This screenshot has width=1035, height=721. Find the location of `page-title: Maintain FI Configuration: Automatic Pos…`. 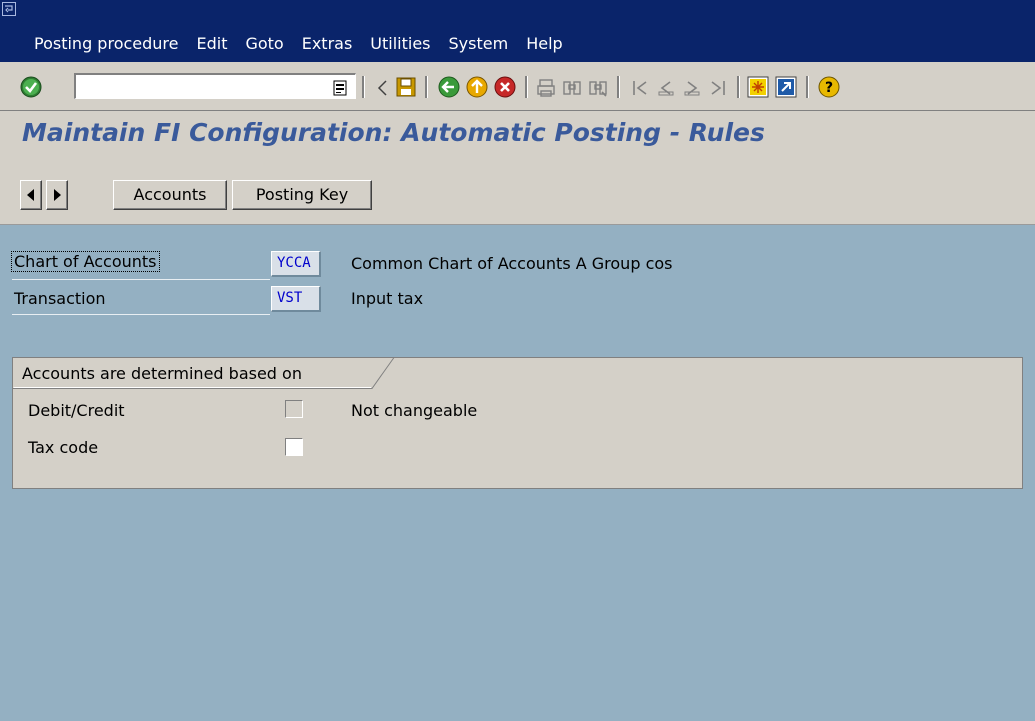

page-title: Maintain FI Configuration: Automatic Pos… is located at coordinates (393, 132).